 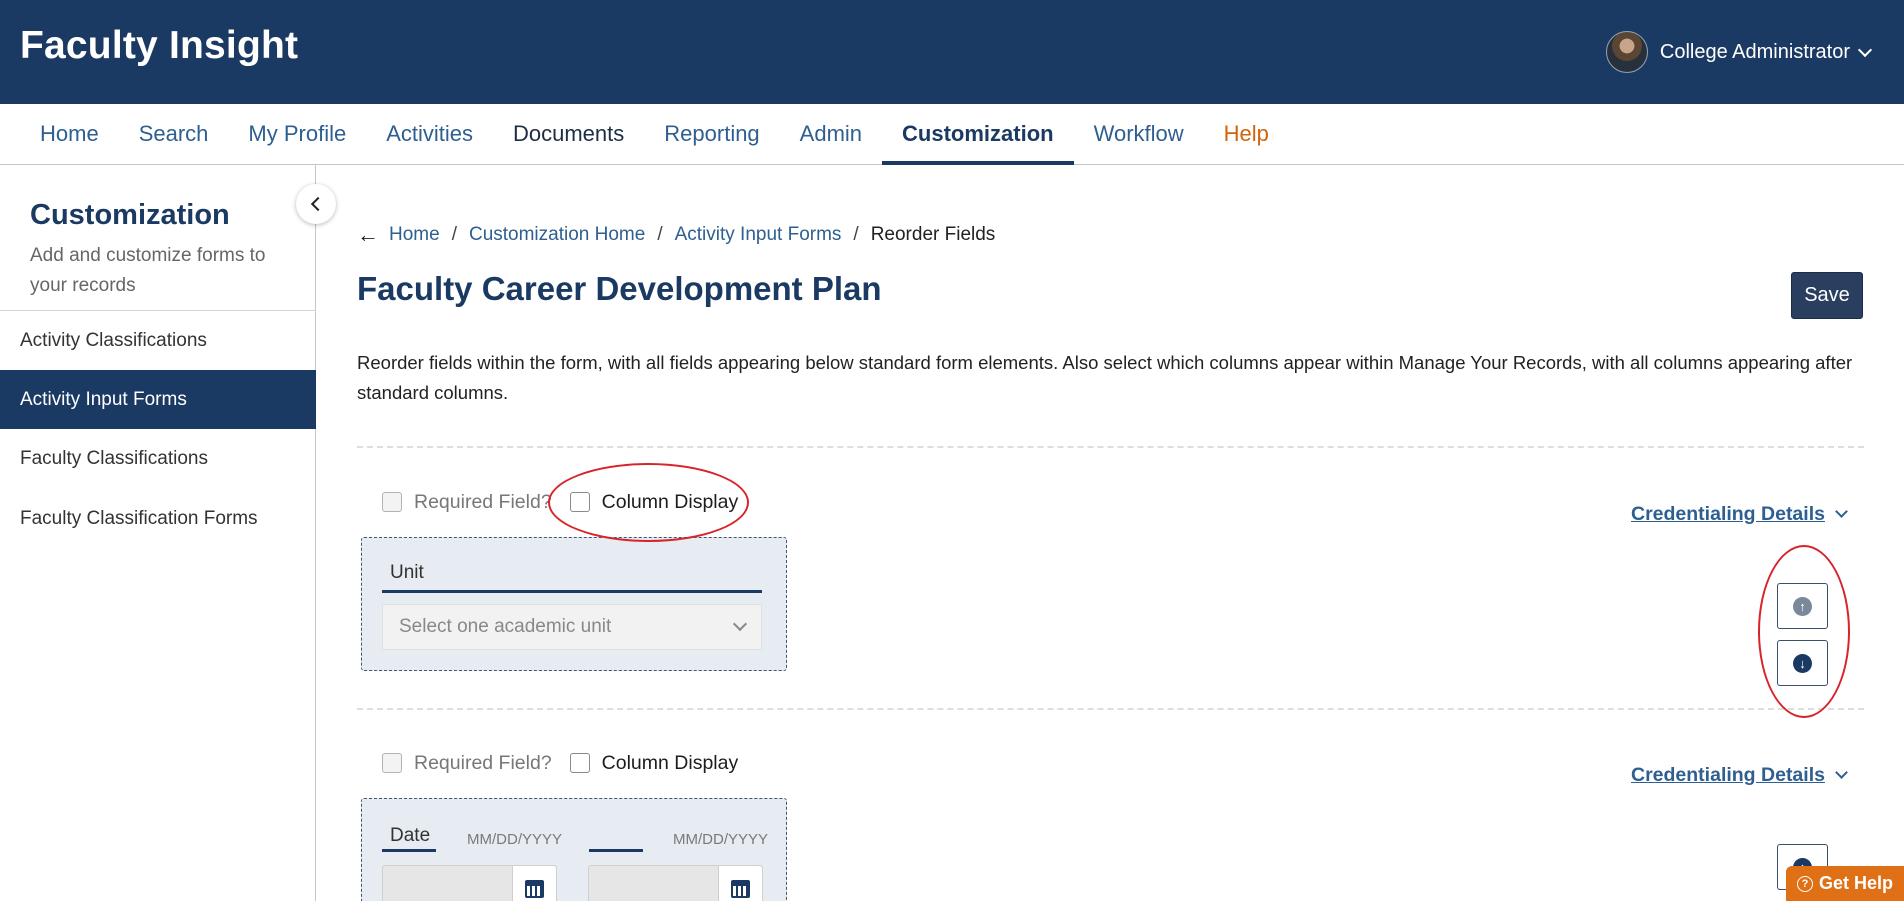 I want to click on nav-workflow: Workflow, so click(x=1139, y=134).